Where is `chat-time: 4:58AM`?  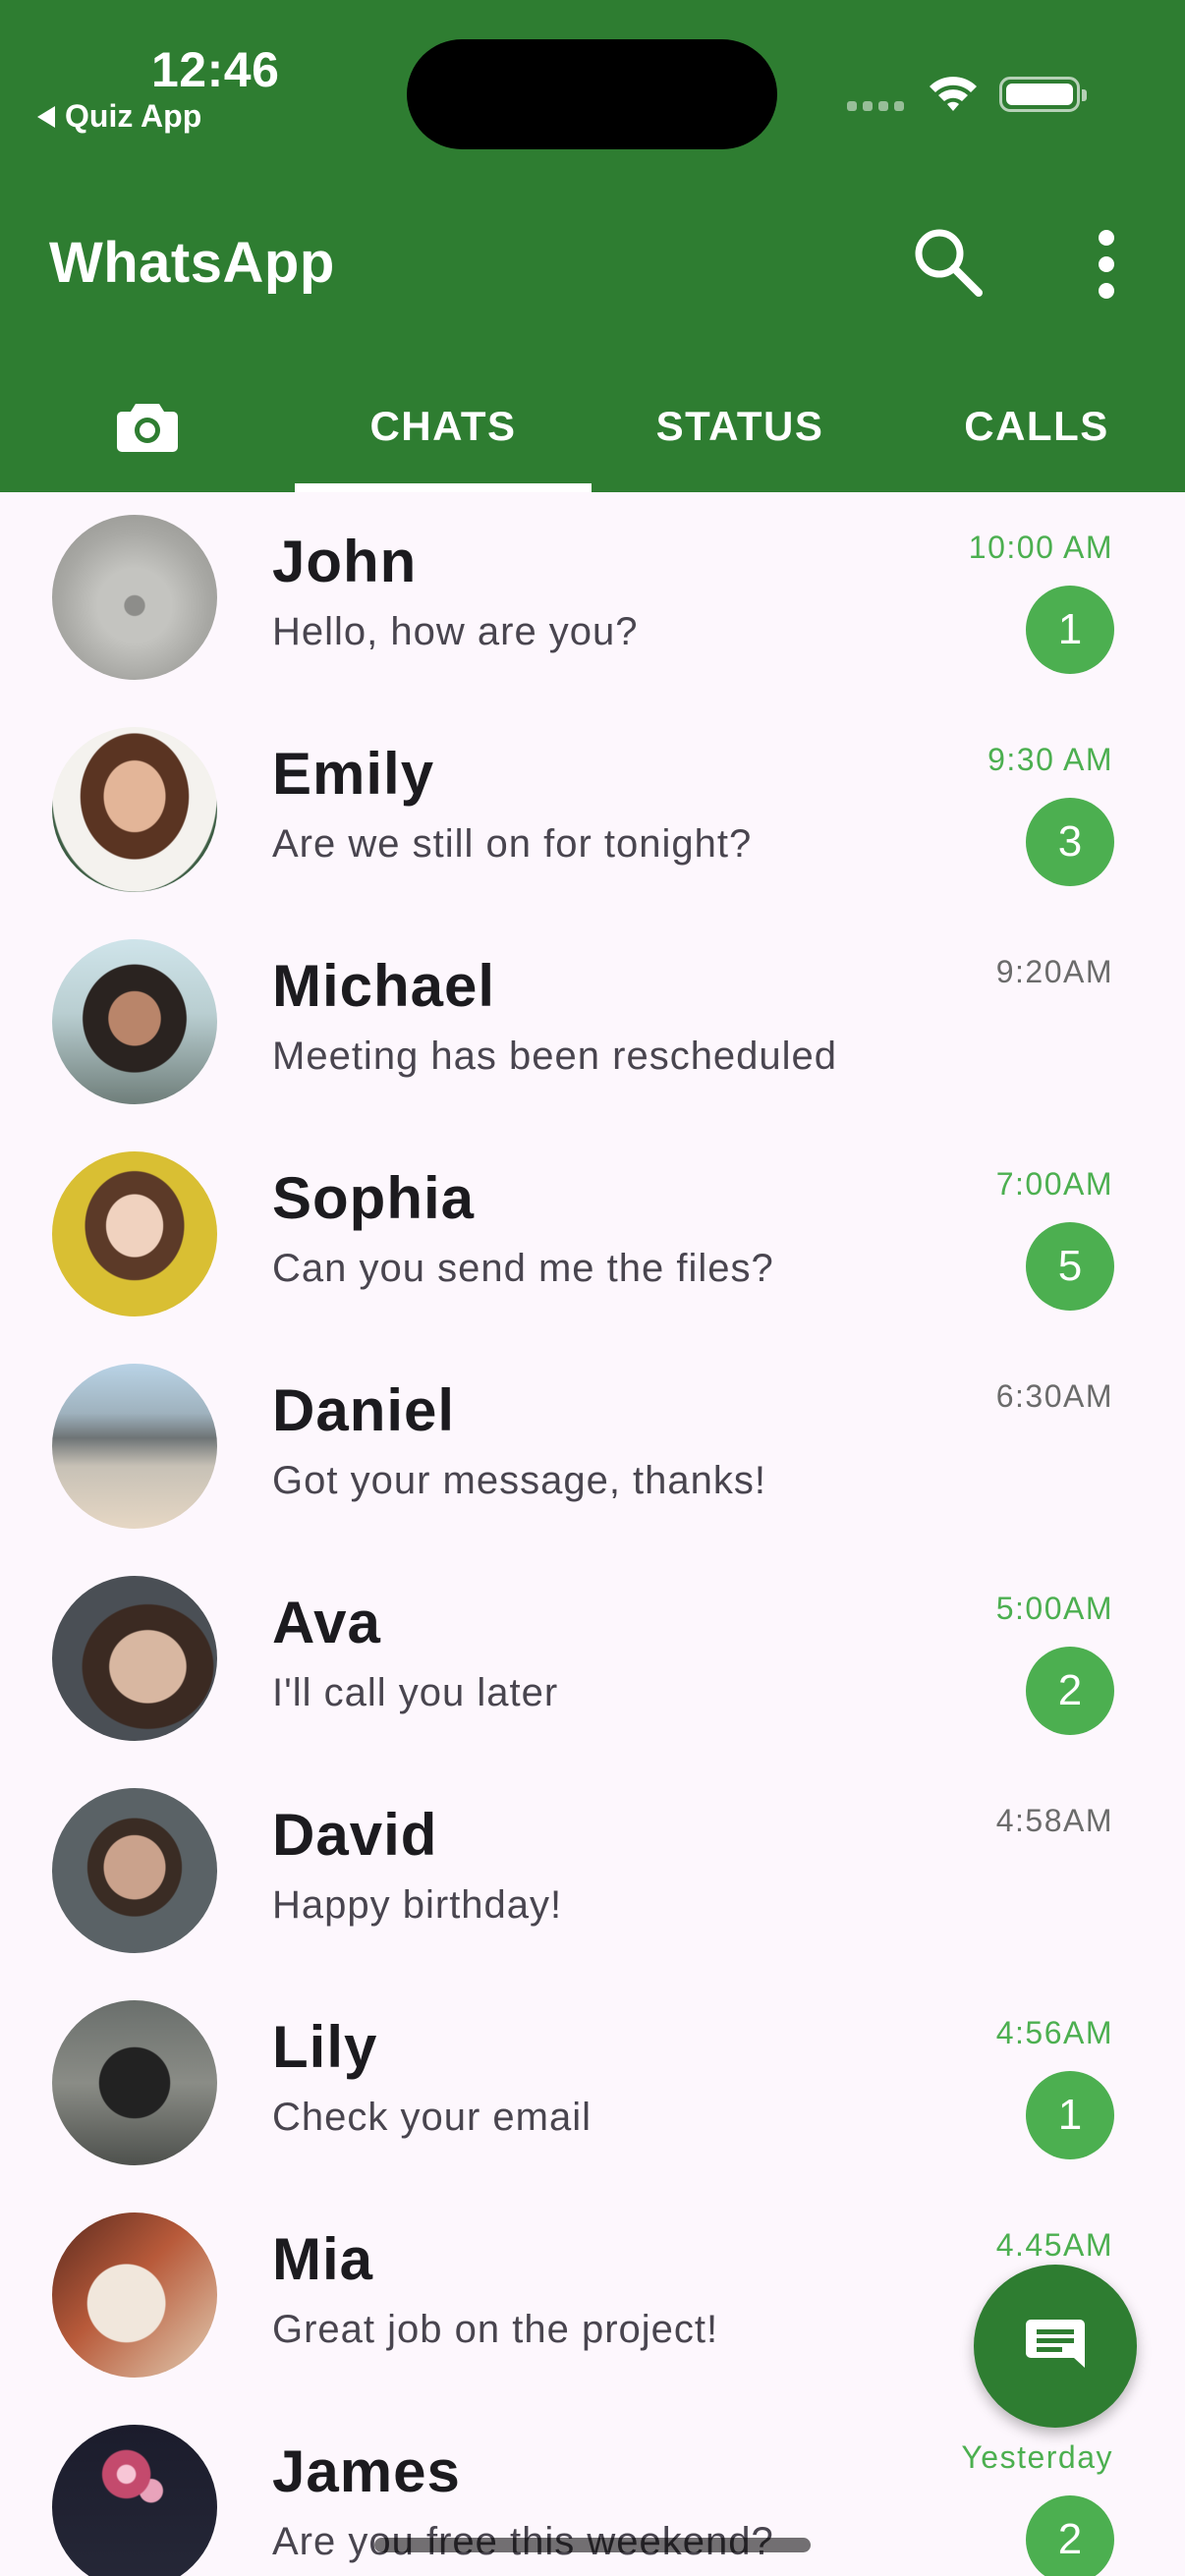
chat-time: 4:58AM is located at coordinates (1054, 1820).